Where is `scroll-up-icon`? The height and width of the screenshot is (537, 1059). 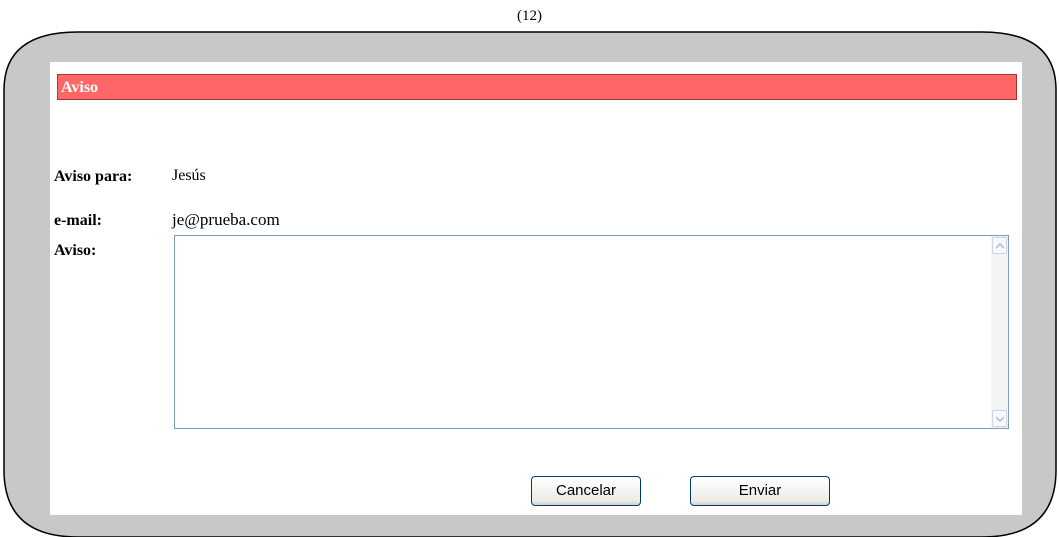
scroll-up-icon is located at coordinates (999, 245).